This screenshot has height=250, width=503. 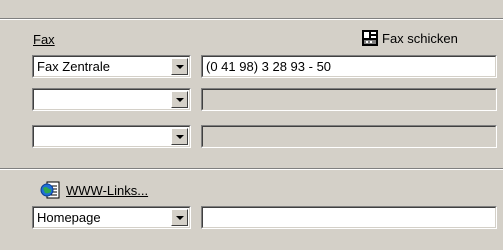 What do you see at coordinates (69, 217) in the screenshot?
I see `web-type-value: Homepage` at bounding box center [69, 217].